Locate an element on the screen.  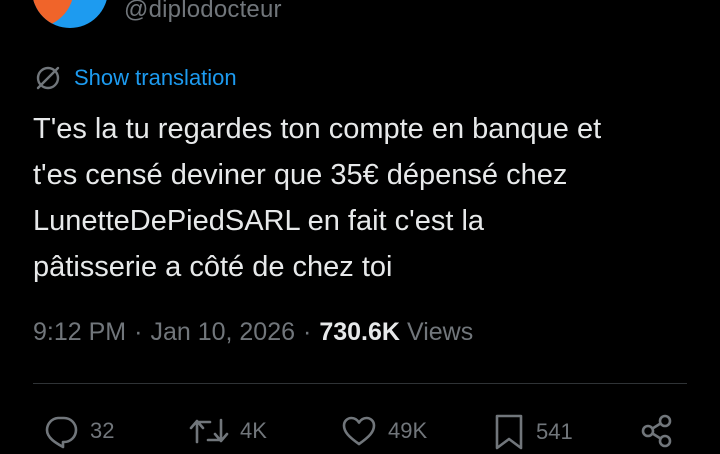
share-button is located at coordinates (657, 431).